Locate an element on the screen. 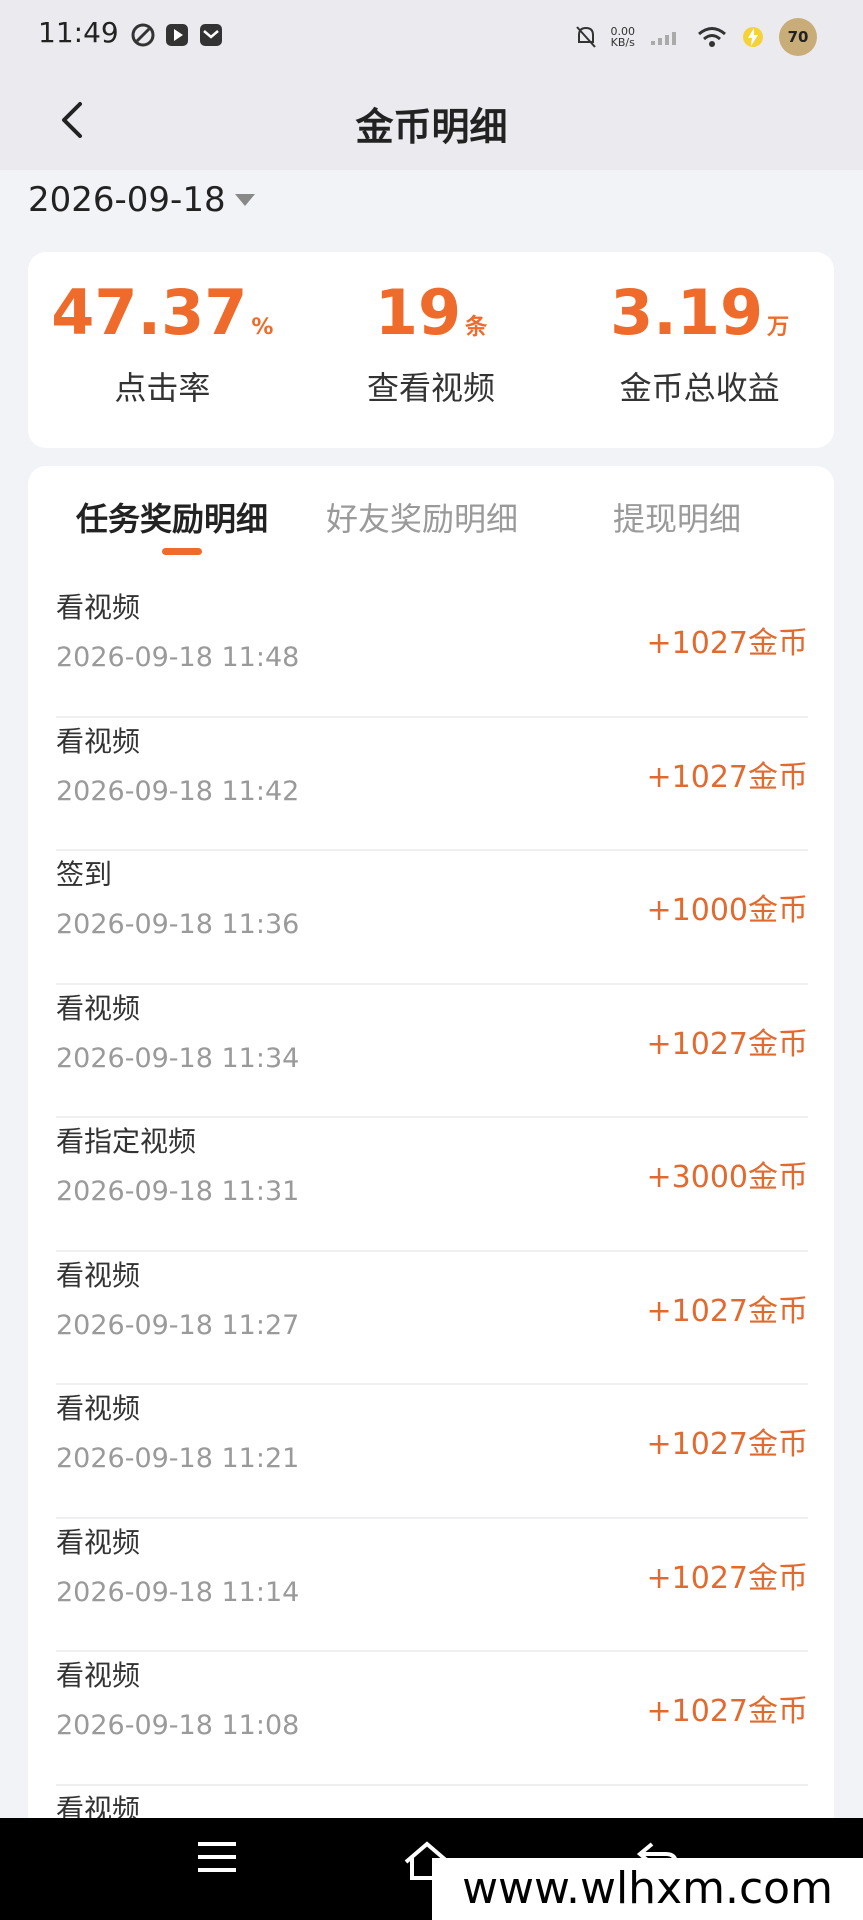 This screenshot has height=1920, width=863. mail-icon is located at coordinates (211, 35).